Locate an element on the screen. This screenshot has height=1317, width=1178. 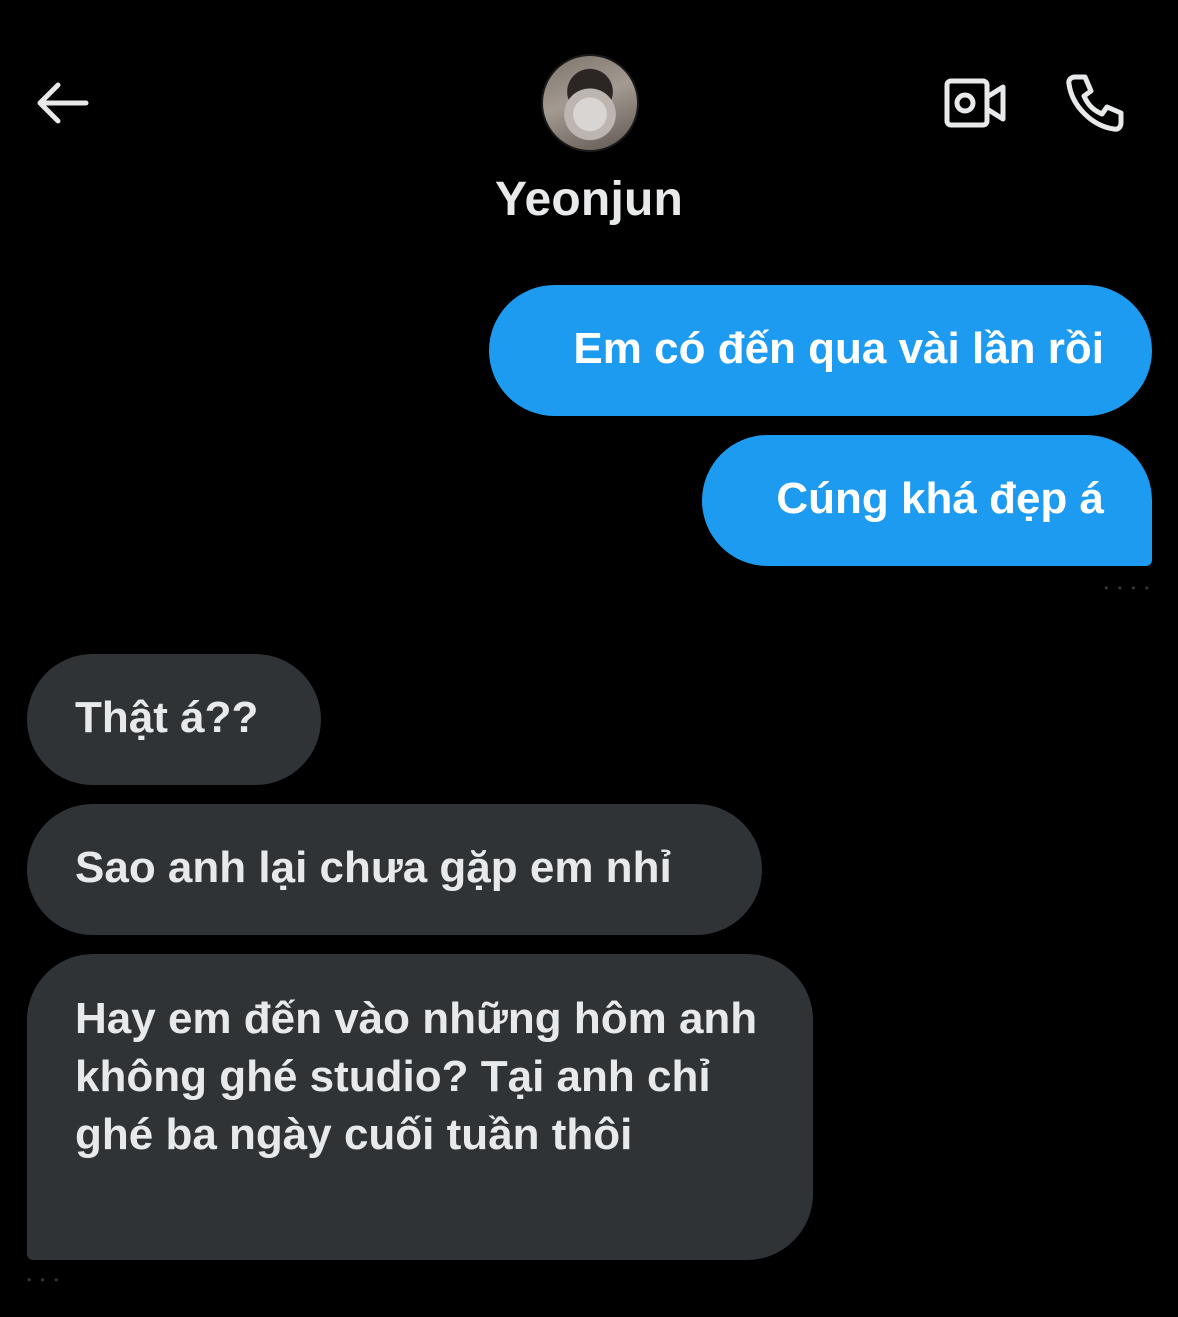
message-bubble-received: Sao anh lại chưa gặp em nhỉ is located at coordinates (394, 869).